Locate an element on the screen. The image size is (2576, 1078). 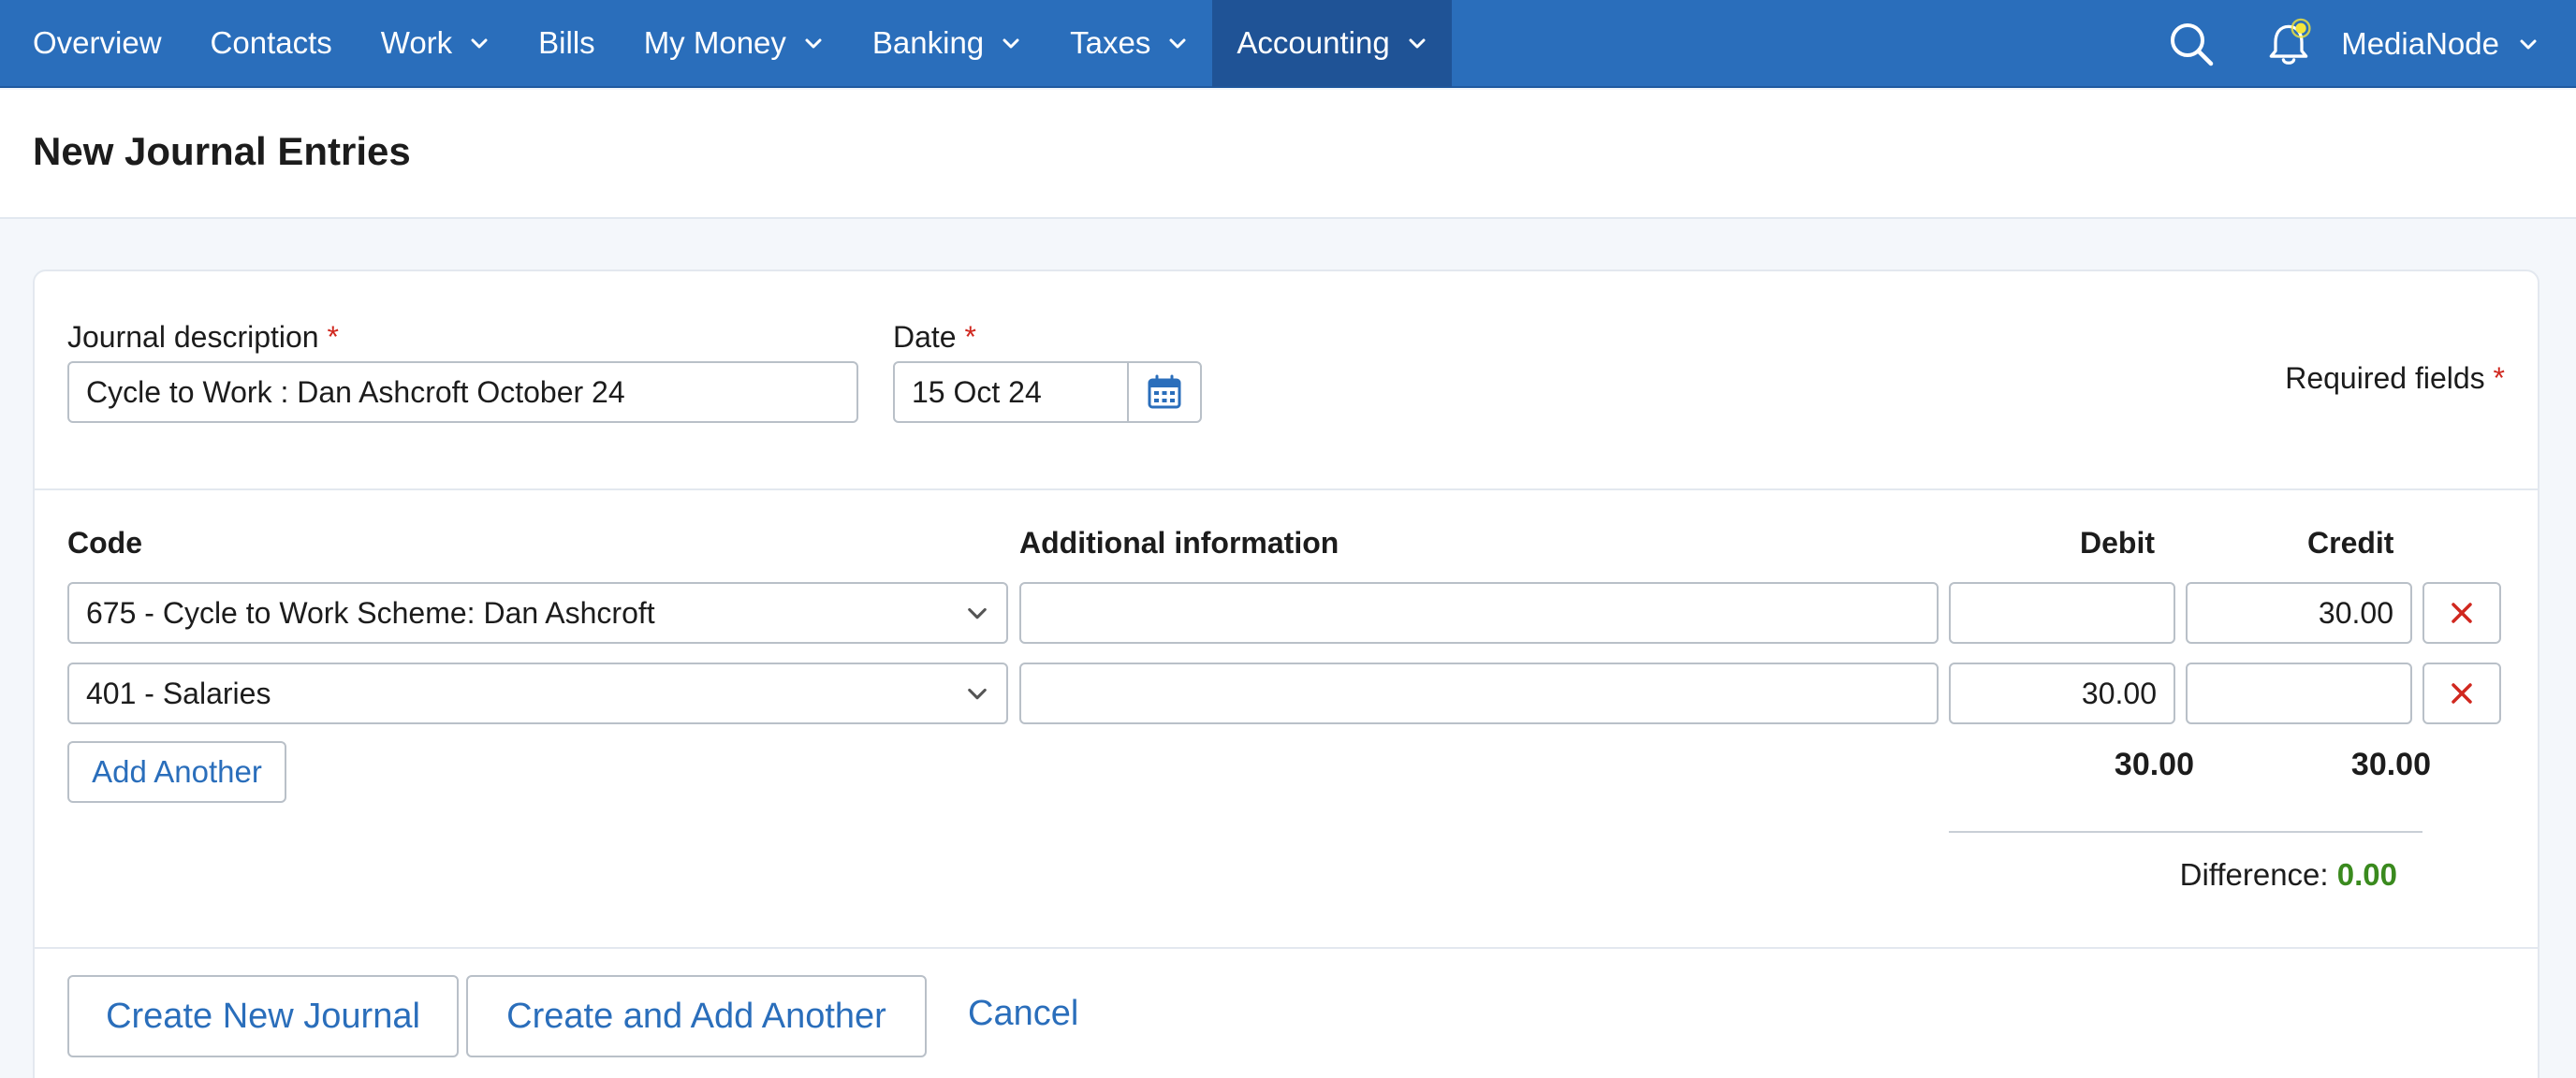
totals-divider is located at coordinates (2185, 832).